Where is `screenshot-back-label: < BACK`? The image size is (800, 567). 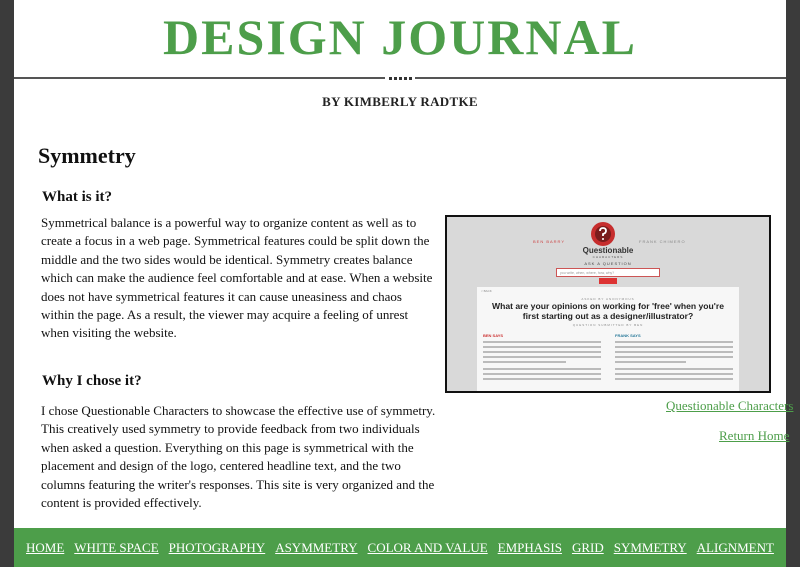 screenshot-back-label: < BACK is located at coordinates (486, 291).